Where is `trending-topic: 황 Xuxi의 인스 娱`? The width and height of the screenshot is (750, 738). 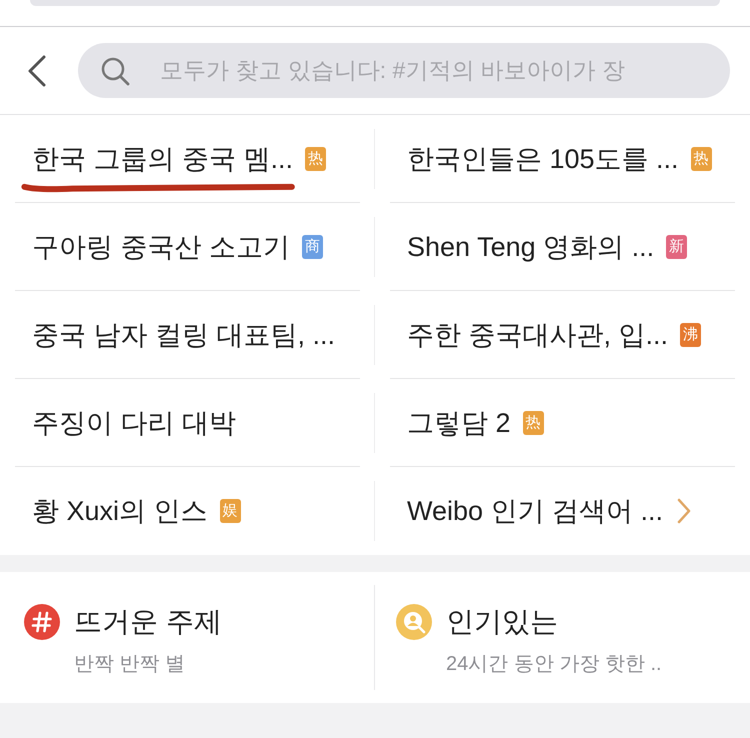
trending-topic: 황 Xuxi의 인스 娱 is located at coordinates (187, 511).